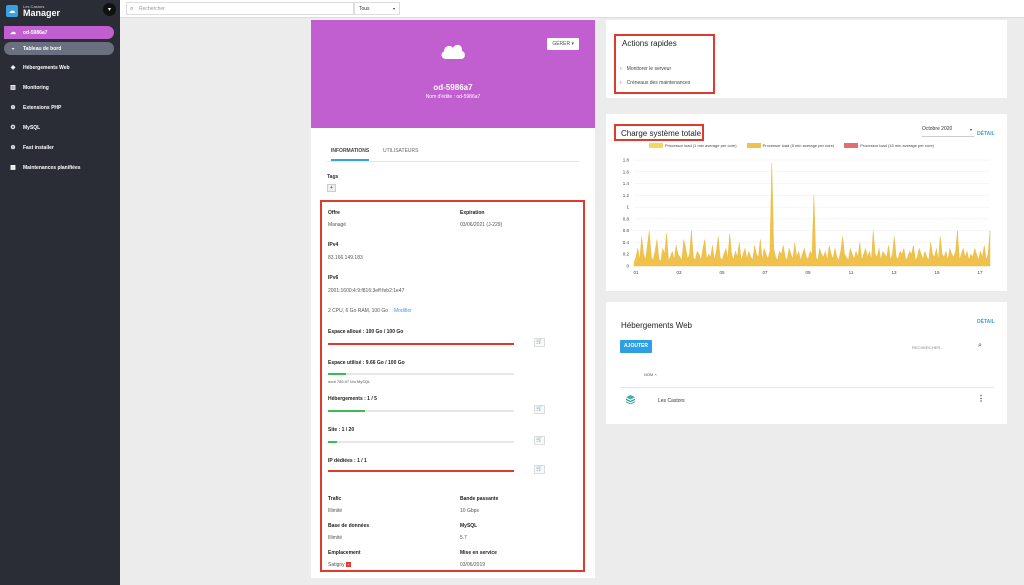 The image size is (1024, 585). Describe the element at coordinates (60, 128) in the screenshot. I see `sidebar-item-mysql: ⚙ MySQL` at that location.